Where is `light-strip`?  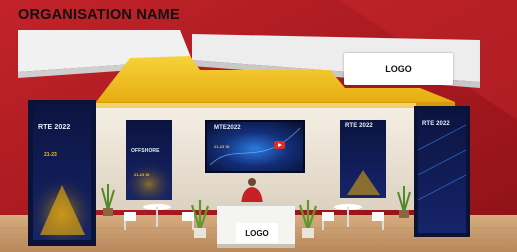
light-strip is located at coordinates (256, 105).